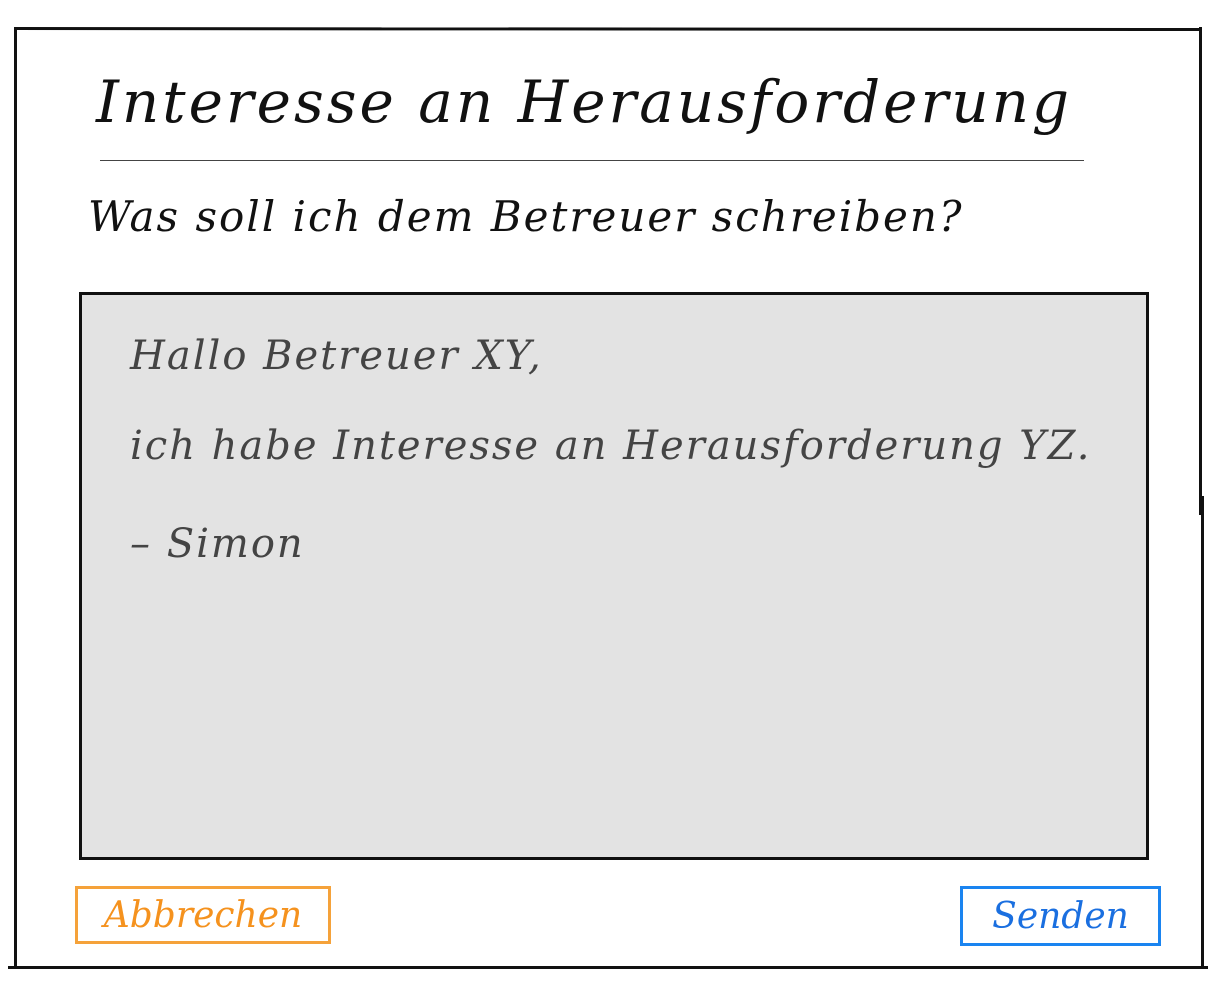 The image size is (1226, 1000). I want to click on frame-left-border-lower, so click(15, 732).